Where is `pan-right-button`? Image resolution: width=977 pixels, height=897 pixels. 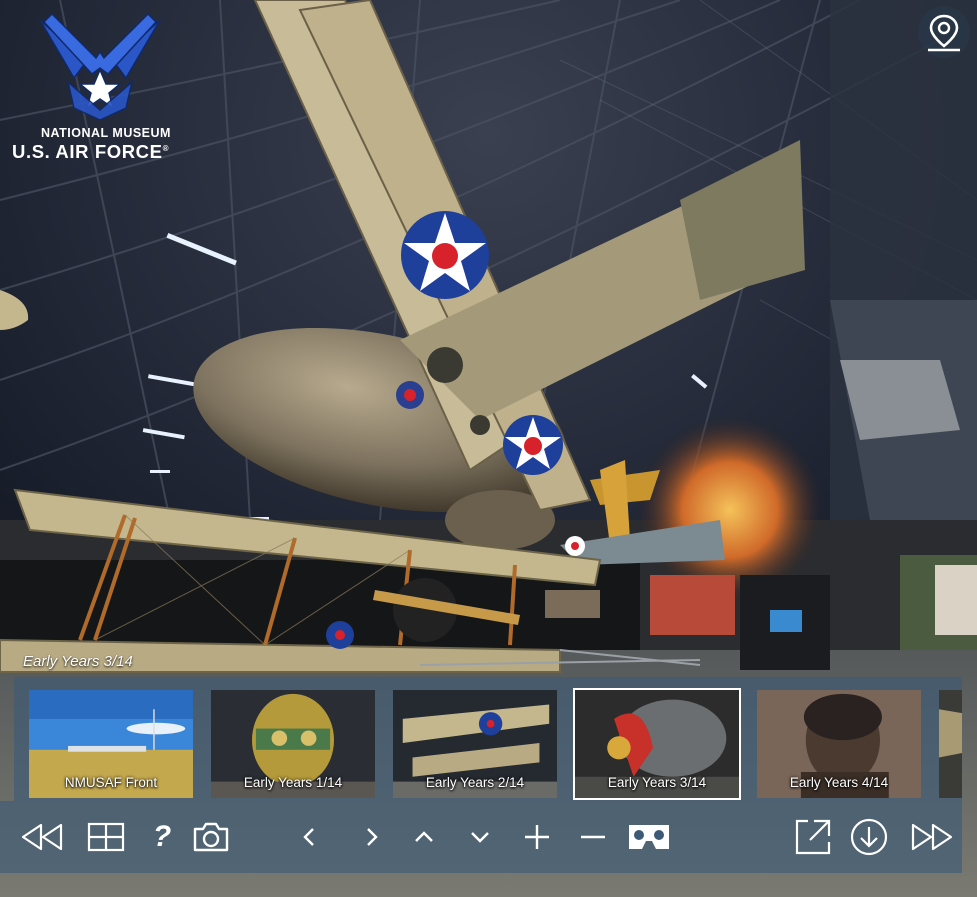 pan-right-button is located at coordinates (372, 837).